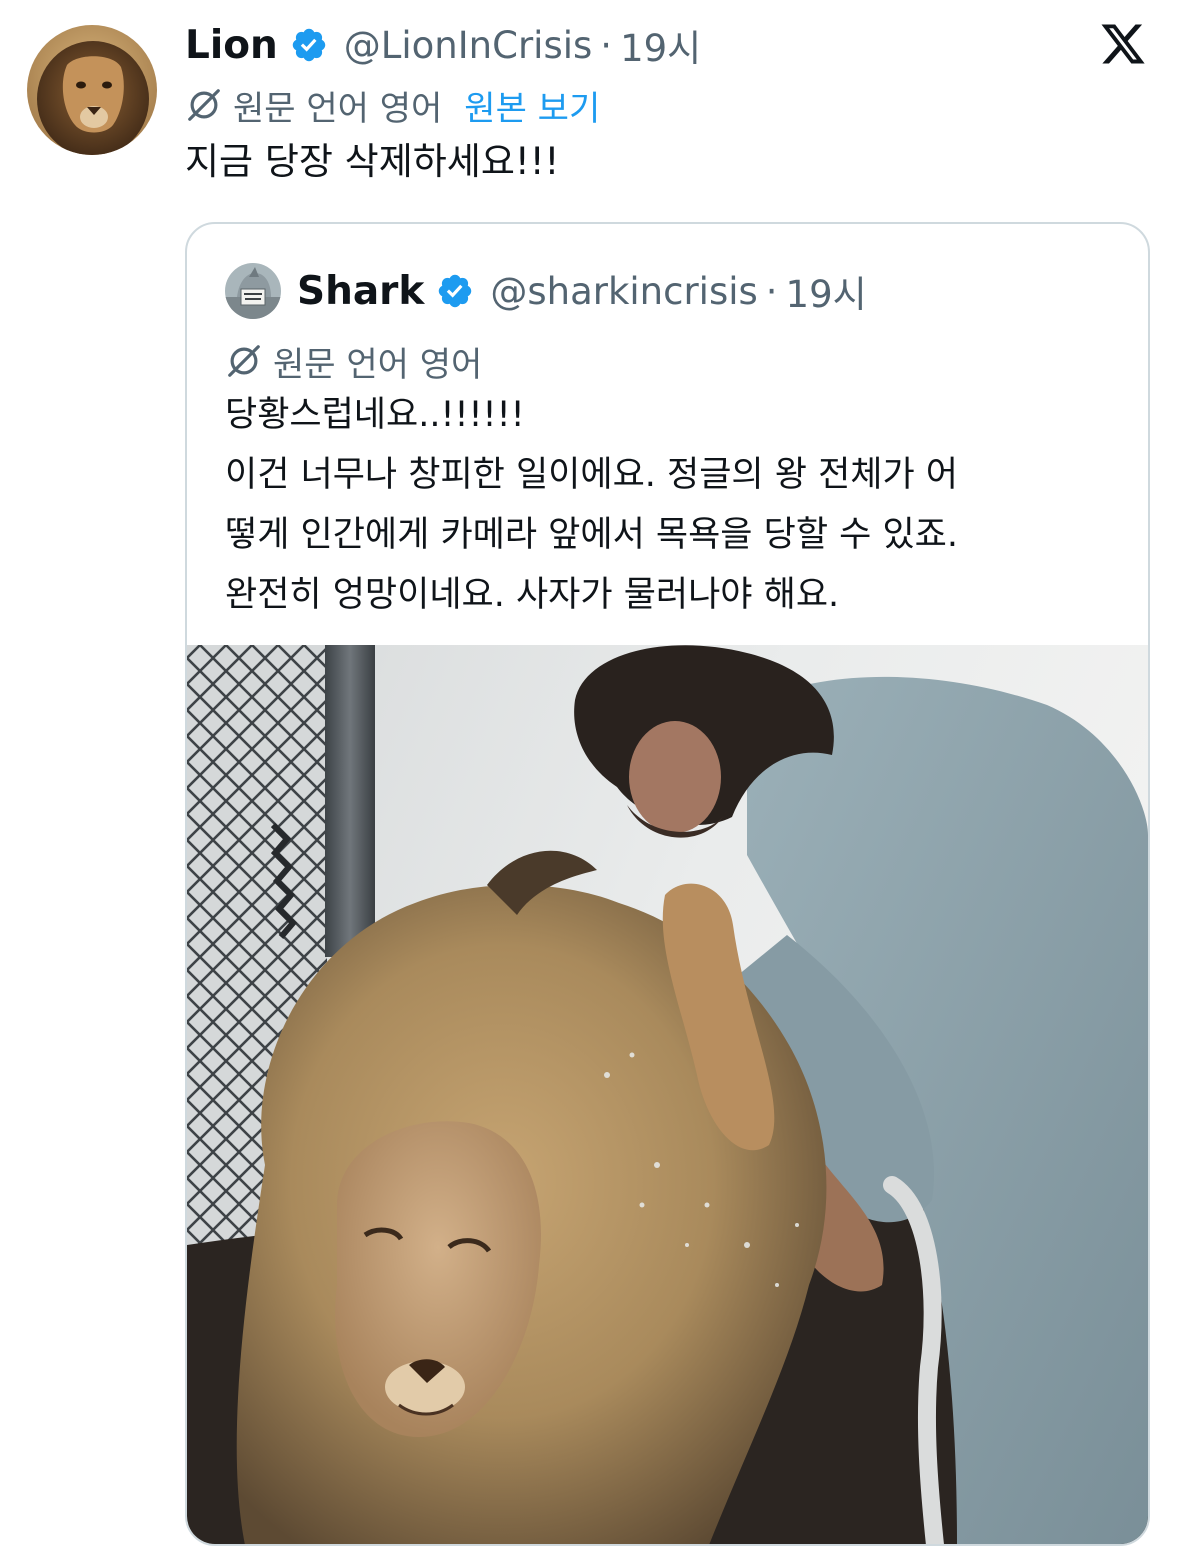 The image size is (1179, 1546). Describe the element at coordinates (350, 801) in the screenshot. I see `fence-pole` at that location.